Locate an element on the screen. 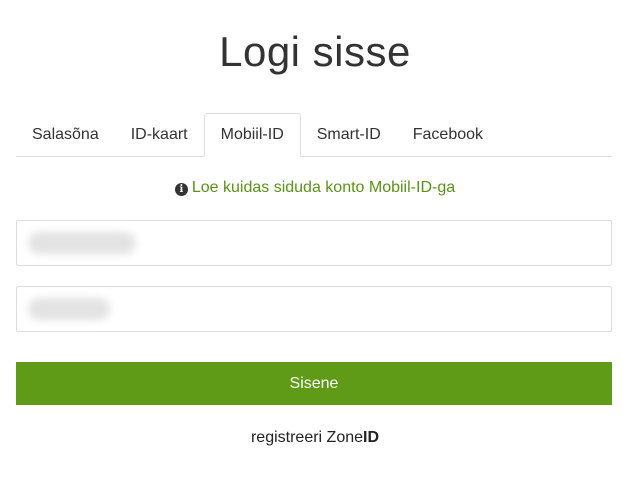 This screenshot has width=630, height=478. mobile-id-help: i Loe kuidas siduda konto Mobiil-ID-ga is located at coordinates (315, 188).